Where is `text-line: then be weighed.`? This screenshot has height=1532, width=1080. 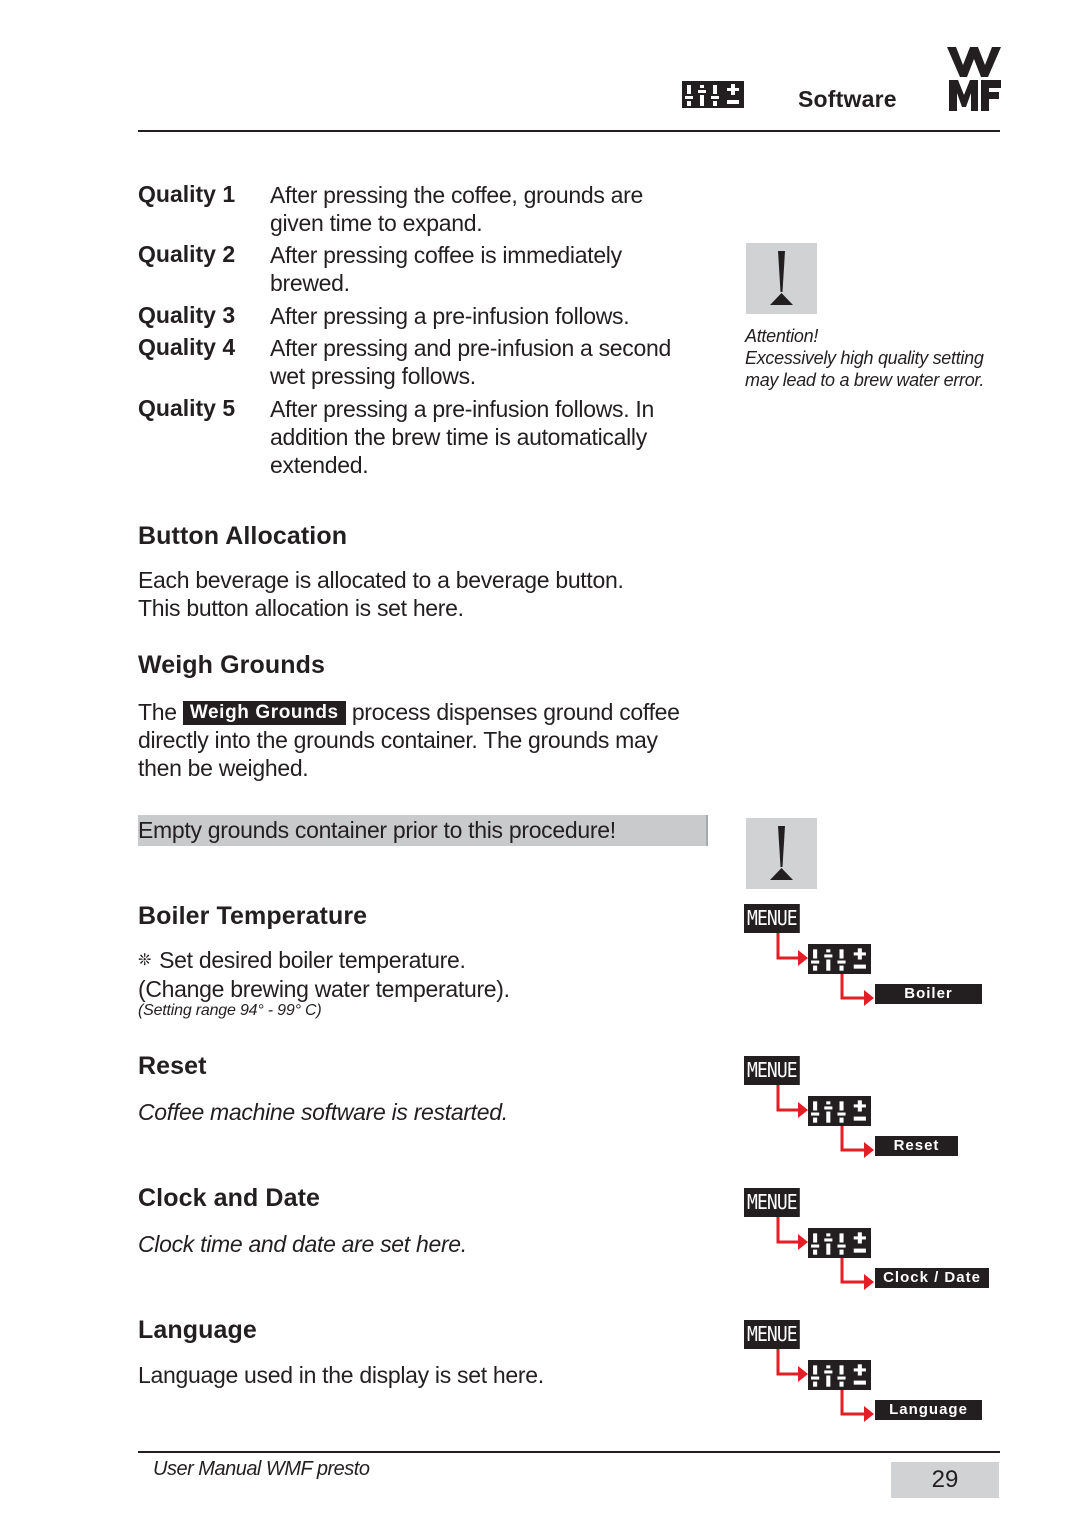 text-line: then be weighed. is located at coordinates (223, 768).